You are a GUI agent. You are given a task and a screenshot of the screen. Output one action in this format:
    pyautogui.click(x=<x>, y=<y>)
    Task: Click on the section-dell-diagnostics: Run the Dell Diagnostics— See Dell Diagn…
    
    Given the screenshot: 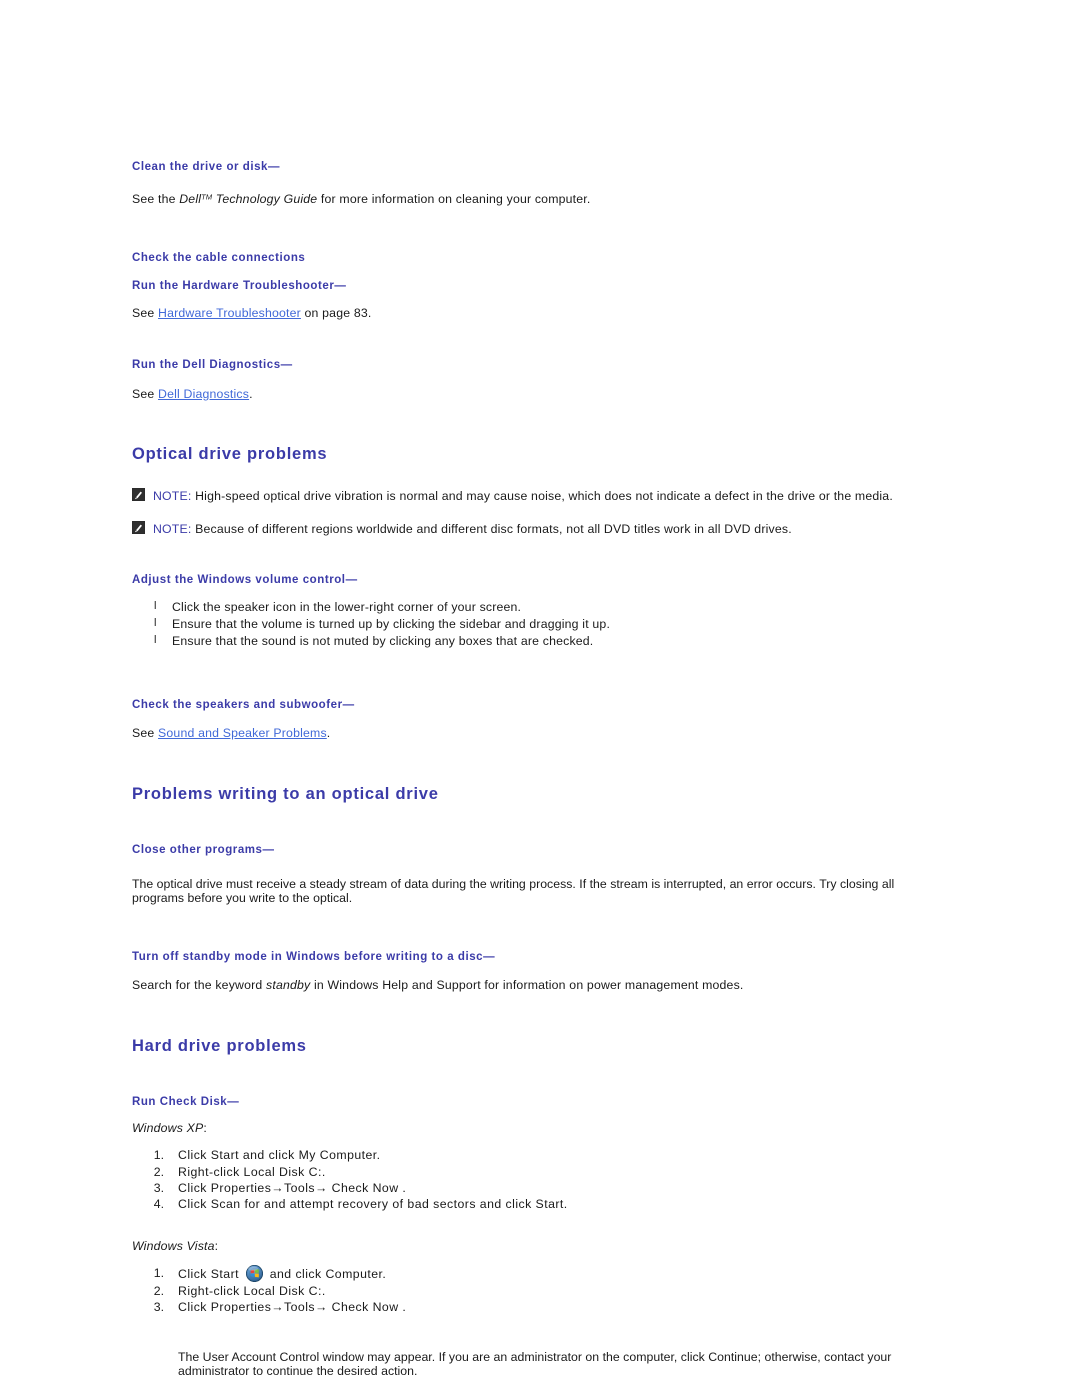 What is the action you would take?
    pyautogui.click(x=540, y=379)
    